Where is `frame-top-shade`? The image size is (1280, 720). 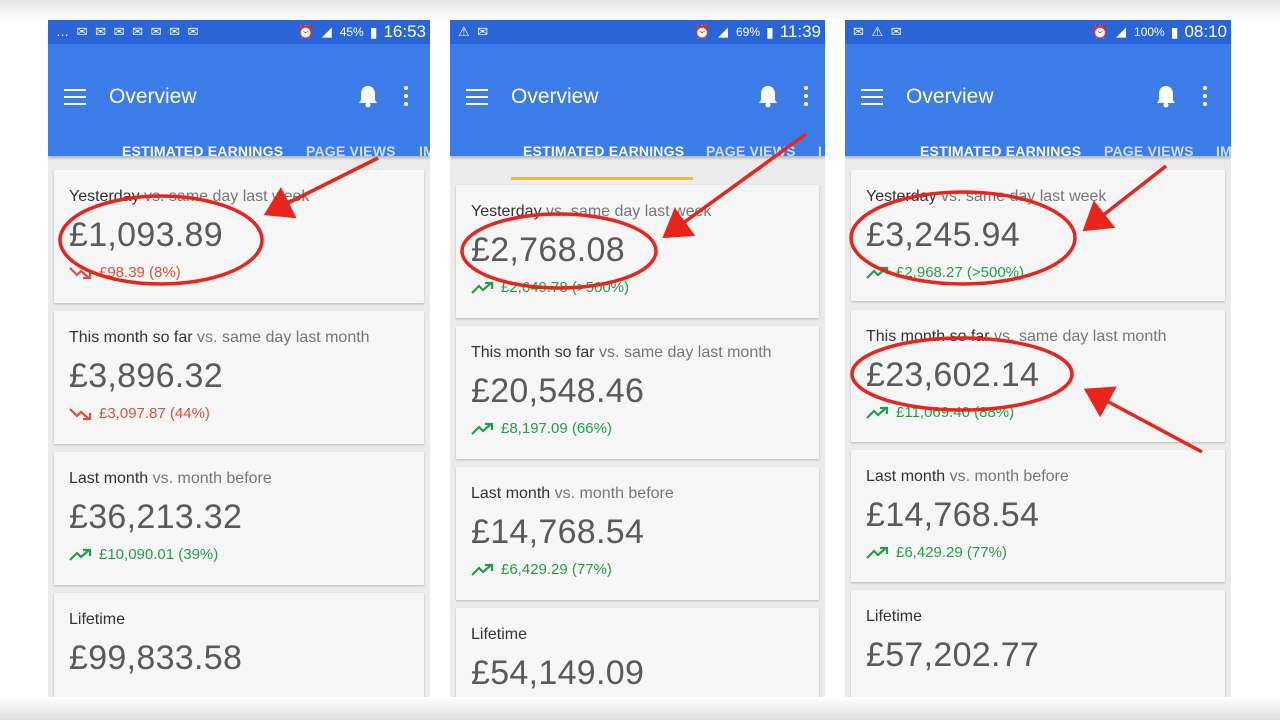 frame-top-shade is located at coordinates (640, 11).